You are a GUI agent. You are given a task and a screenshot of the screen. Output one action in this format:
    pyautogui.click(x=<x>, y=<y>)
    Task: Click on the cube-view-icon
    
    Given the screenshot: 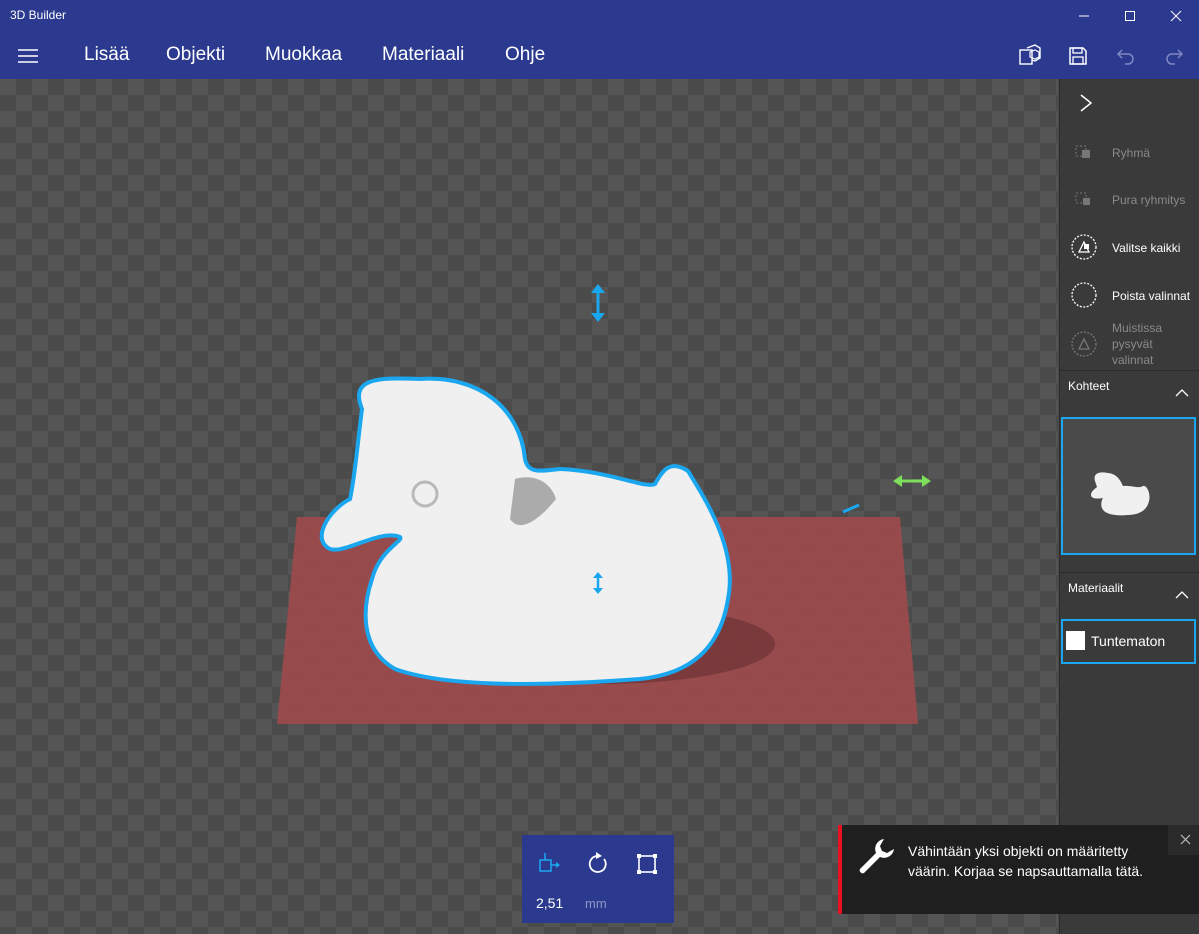 What is the action you would take?
    pyautogui.click(x=1030, y=54)
    